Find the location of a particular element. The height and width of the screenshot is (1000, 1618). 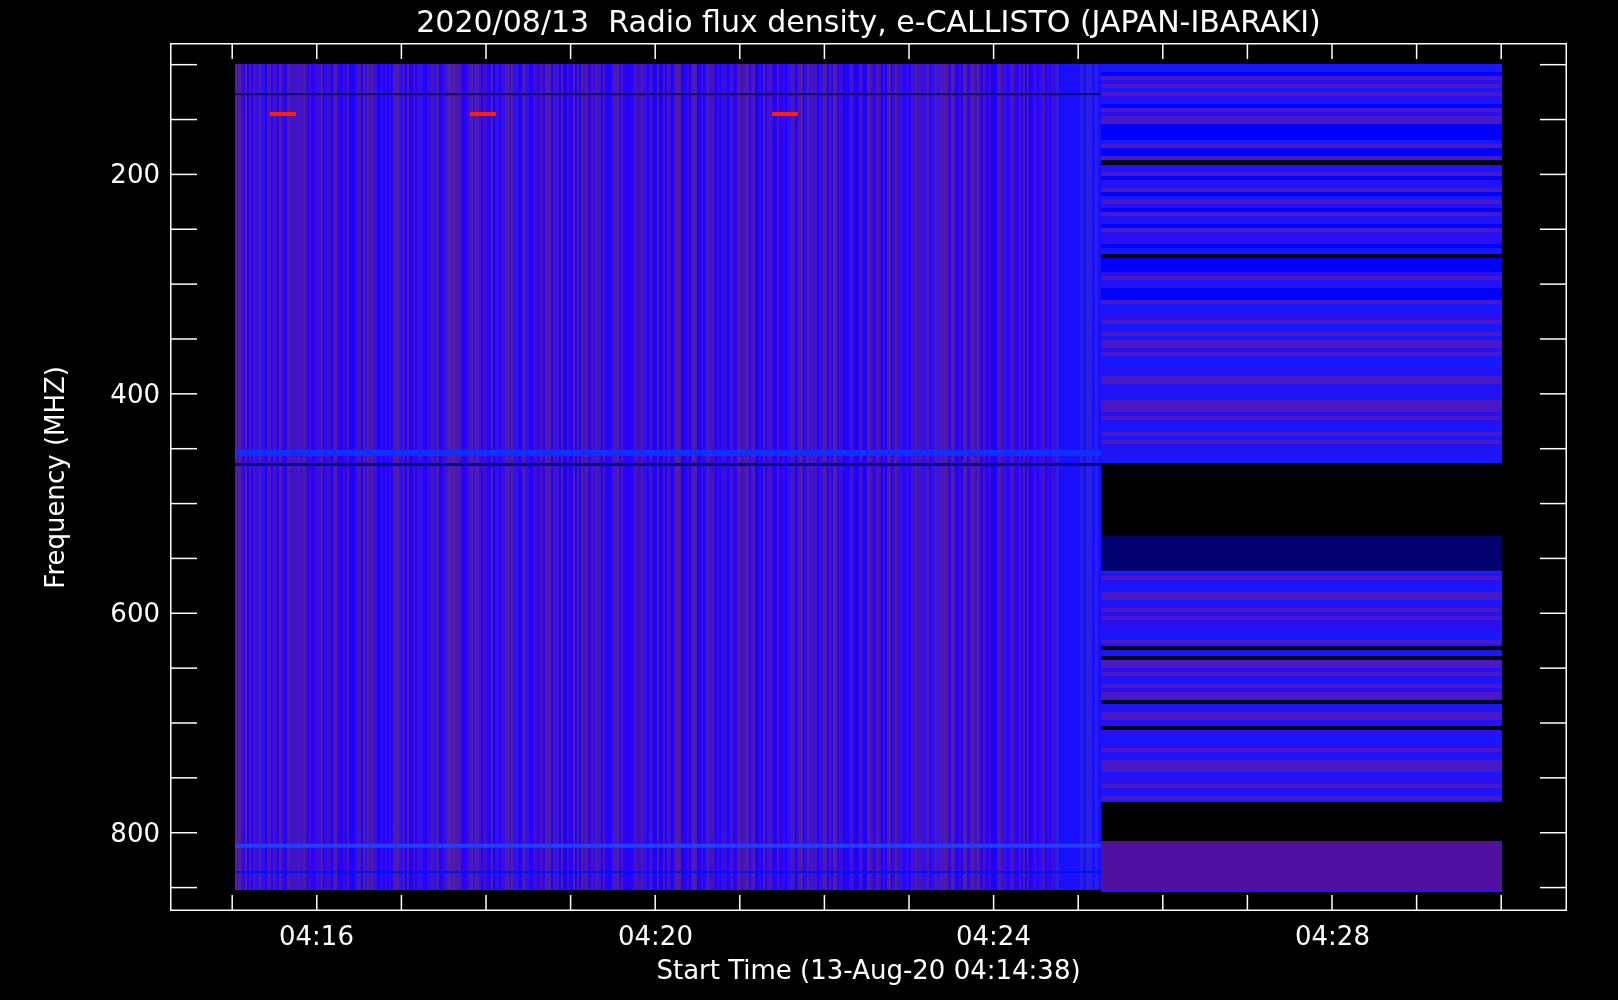

tick-label: 04:20 is located at coordinates (655, 936).